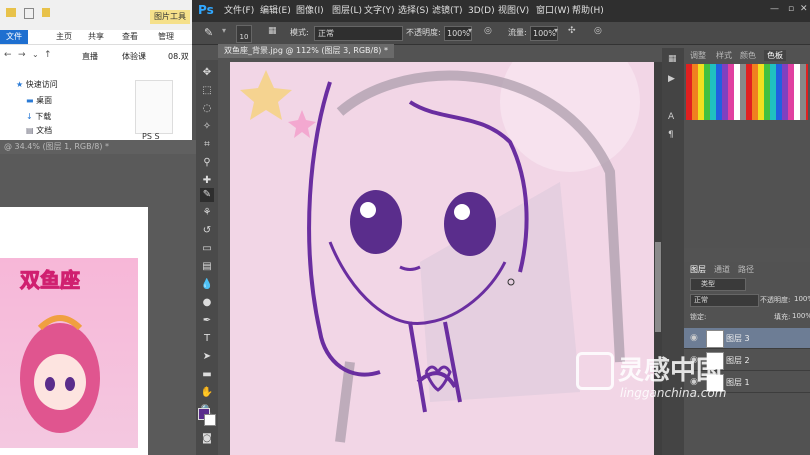 The height and width of the screenshot is (455, 810). Describe the element at coordinates (595, 371) in the screenshot. I see `watermark-logo-icon` at that location.